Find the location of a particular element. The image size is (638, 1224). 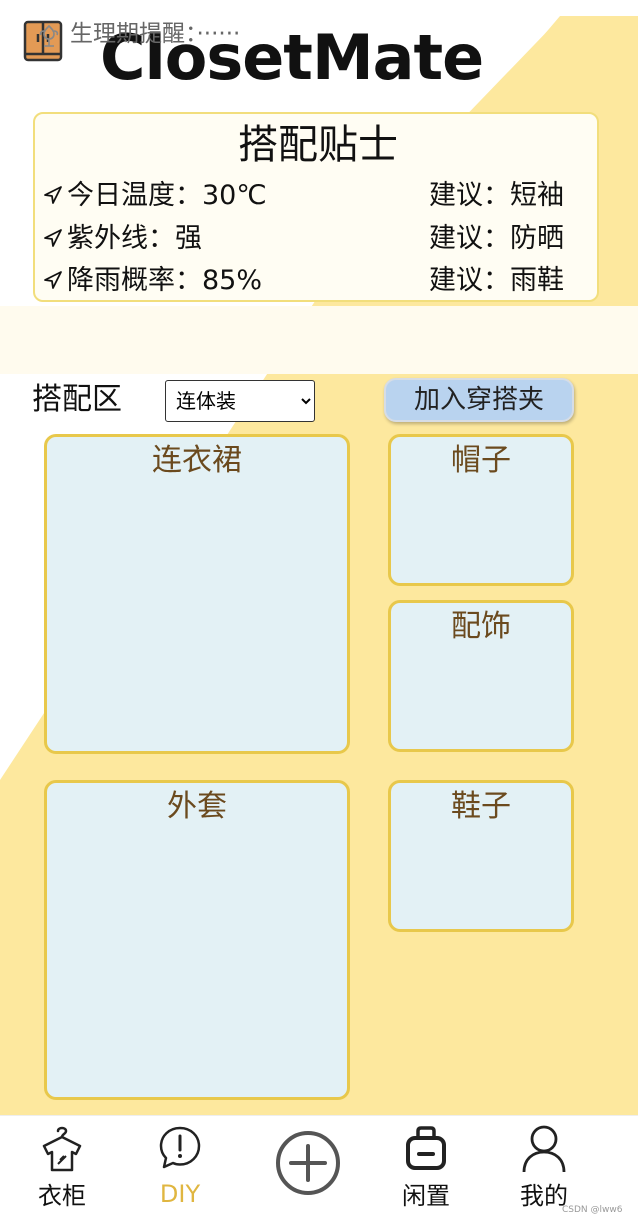

bottom-nav: 衣柜 DIY 闲置 我的 is located at coordinates (319, 1169).